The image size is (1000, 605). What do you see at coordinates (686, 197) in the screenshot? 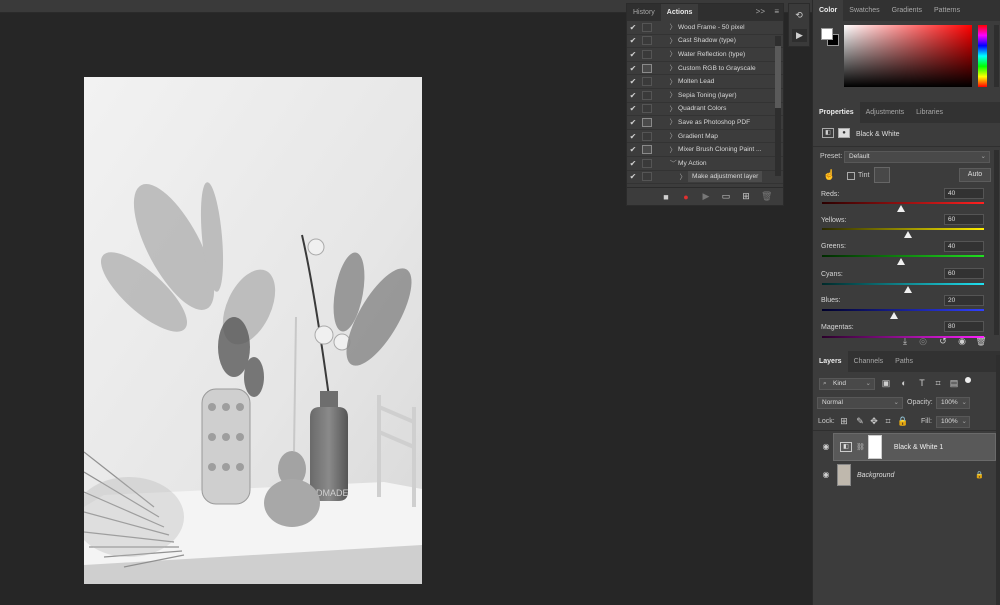
I see `record-icon: ●` at bounding box center [686, 197].